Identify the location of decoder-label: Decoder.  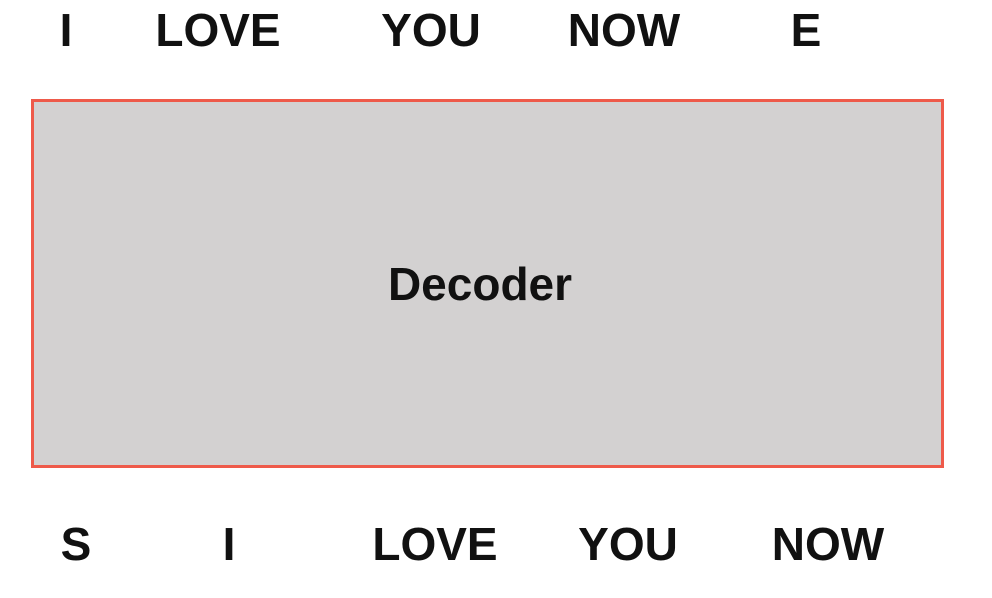
(480, 283).